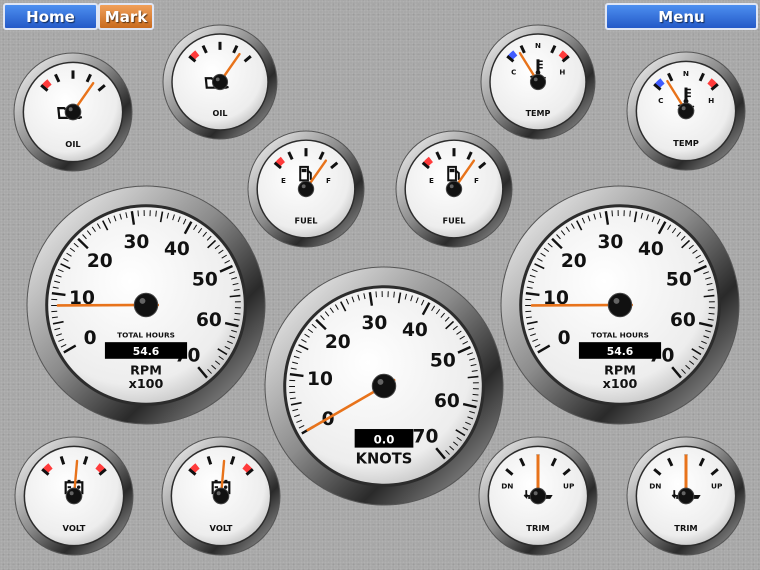 The image size is (760, 570). Describe the element at coordinates (50, 16) in the screenshot. I see `home-button: Home` at that location.